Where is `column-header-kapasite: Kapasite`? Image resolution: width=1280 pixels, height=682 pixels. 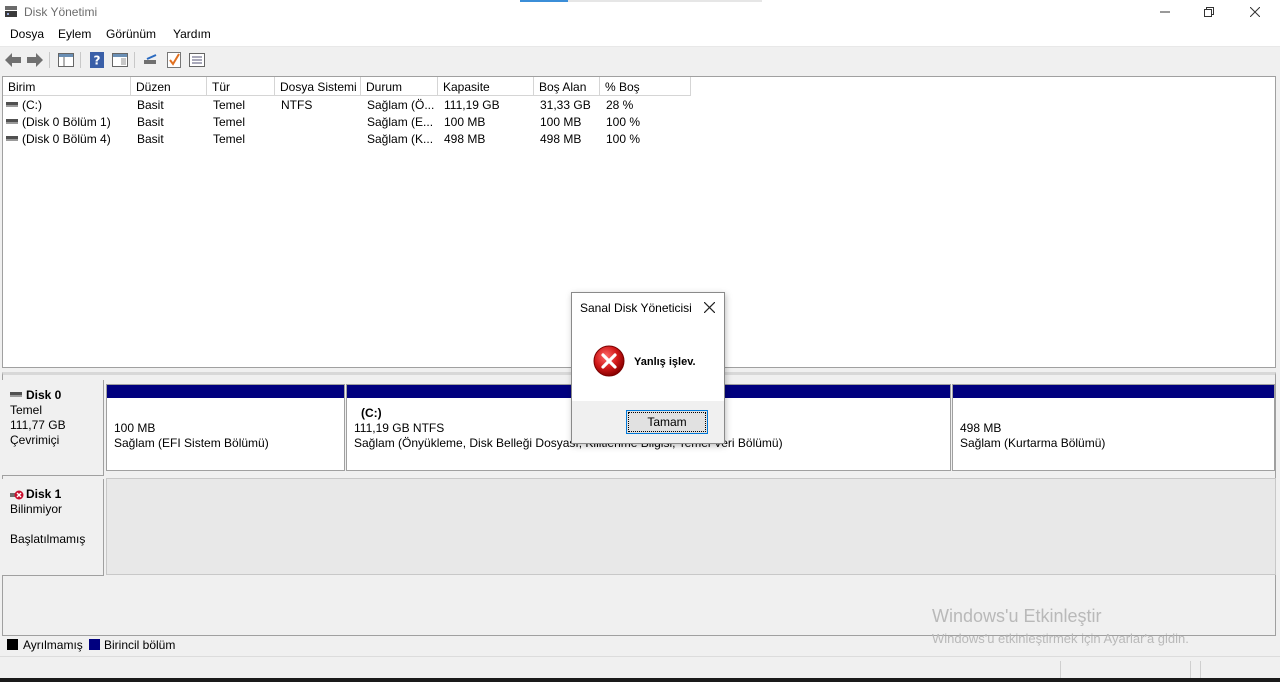
column-header-kapasite: Kapasite is located at coordinates (486, 86).